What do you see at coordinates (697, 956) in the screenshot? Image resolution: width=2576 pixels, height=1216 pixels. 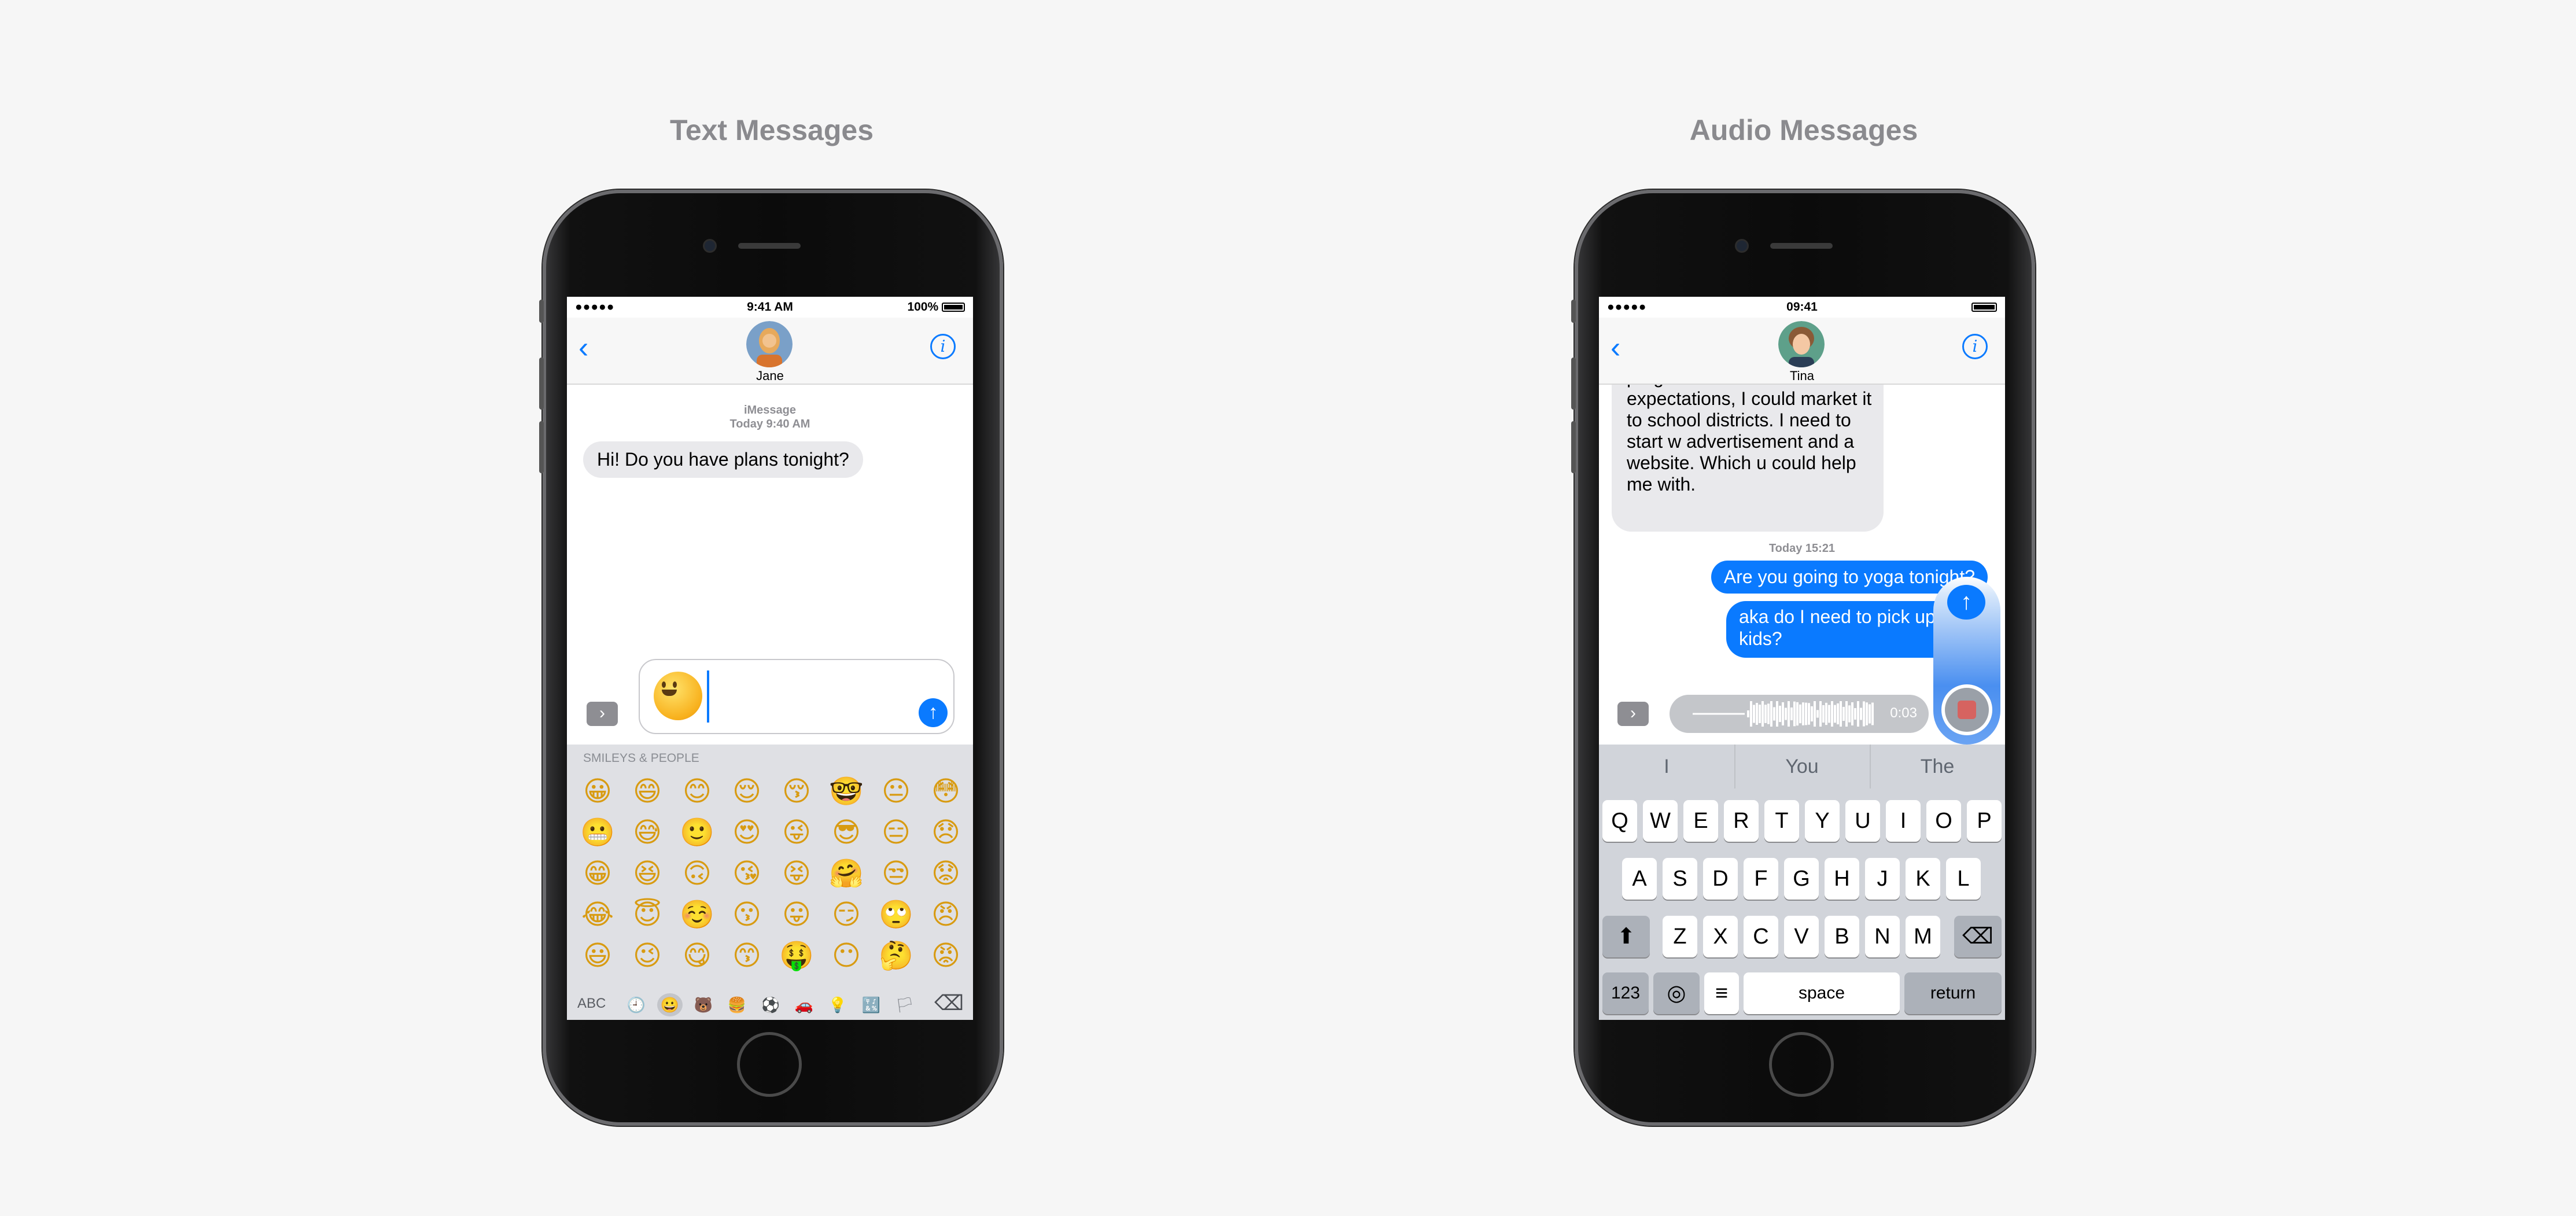 I see `emoji-key: 😋` at bounding box center [697, 956].